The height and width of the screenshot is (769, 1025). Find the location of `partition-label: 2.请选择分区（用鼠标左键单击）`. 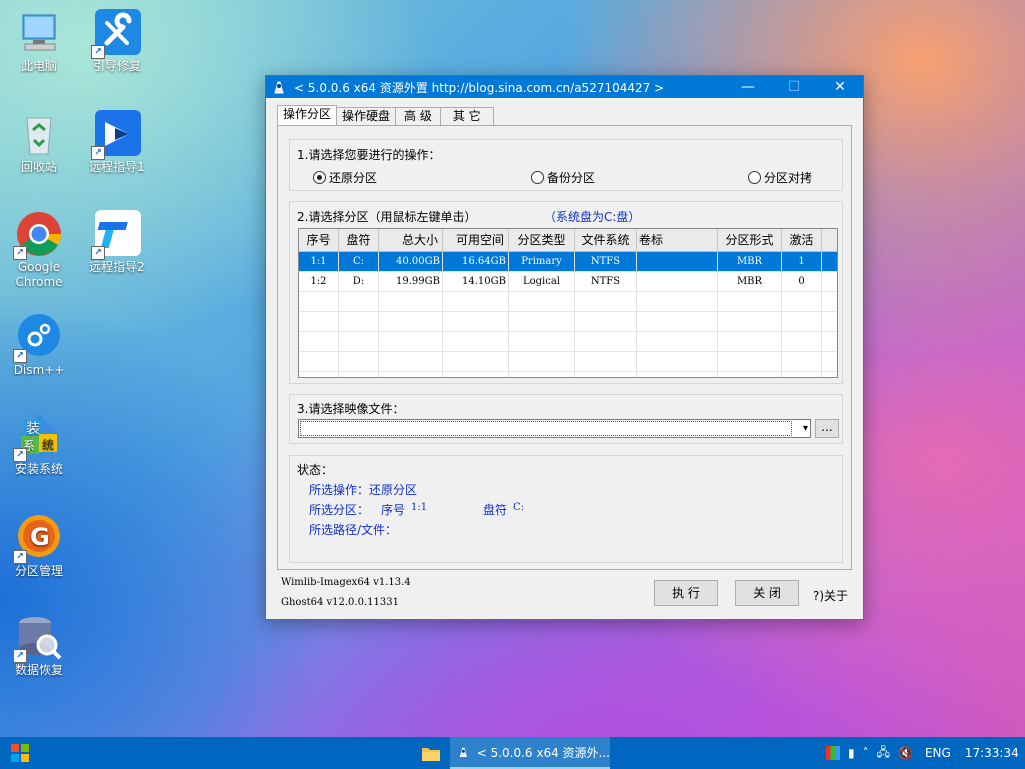

partition-label: 2.请选择分区（用鼠标左键单击） is located at coordinates (387, 217).